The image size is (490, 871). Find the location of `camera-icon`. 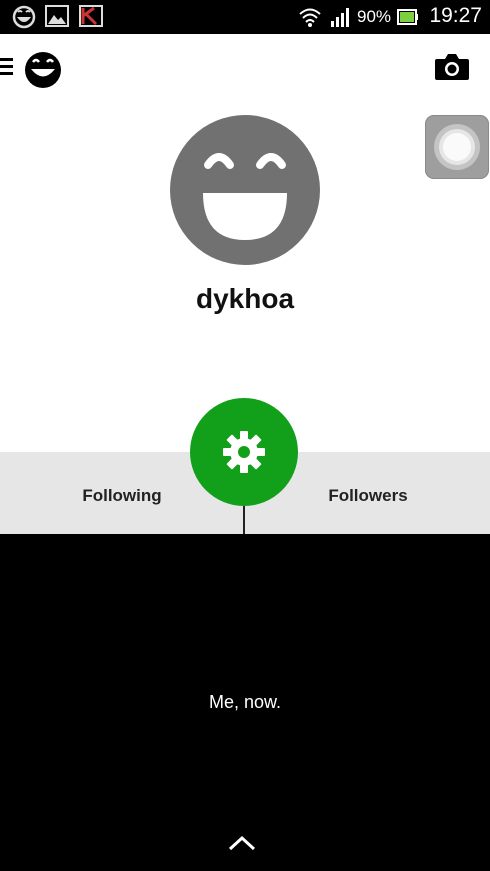

camera-icon is located at coordinates (452, 67).